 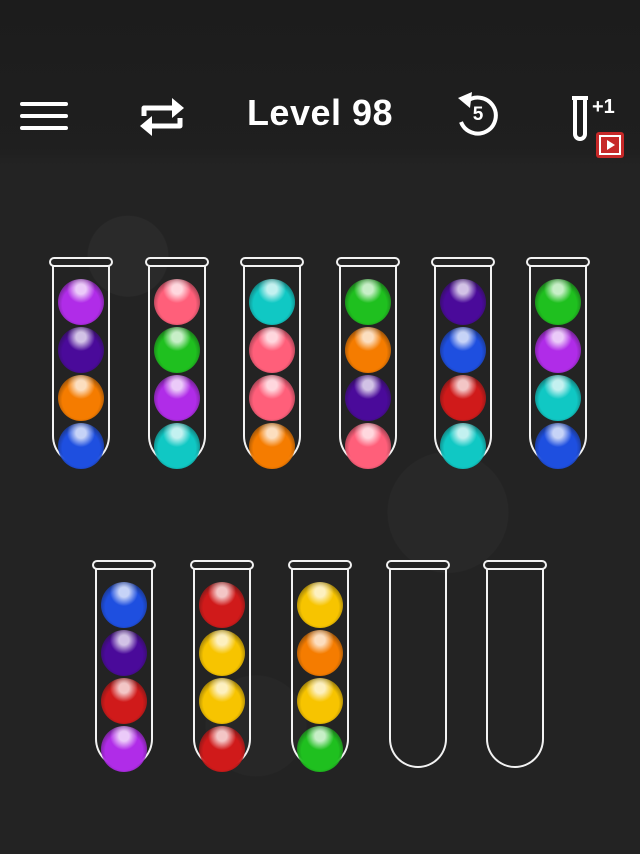 I want to click on undo-count: 5, so click(x=478, y=114).